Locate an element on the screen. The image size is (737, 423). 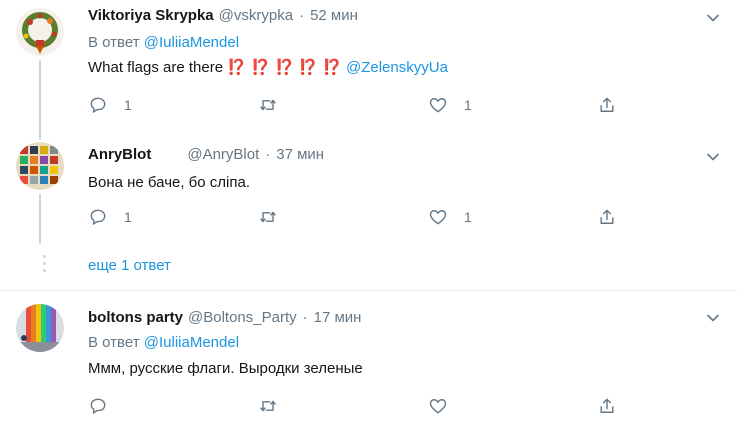
avatar-viktoriya is located at coordinates (40, 32).